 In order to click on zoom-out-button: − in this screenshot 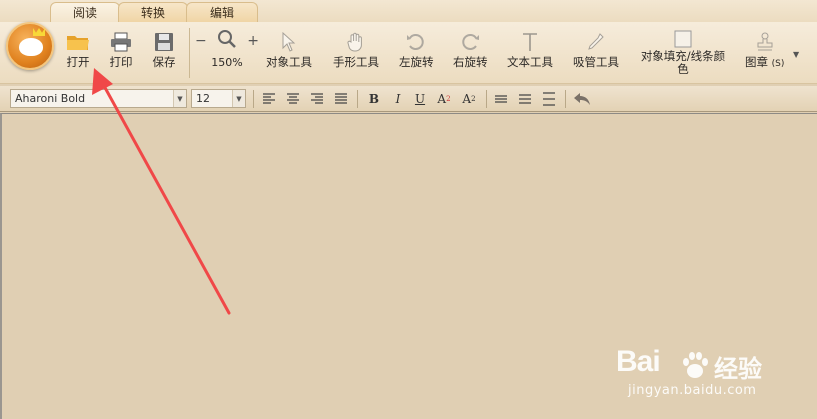, I will do `click(201, 41)`.